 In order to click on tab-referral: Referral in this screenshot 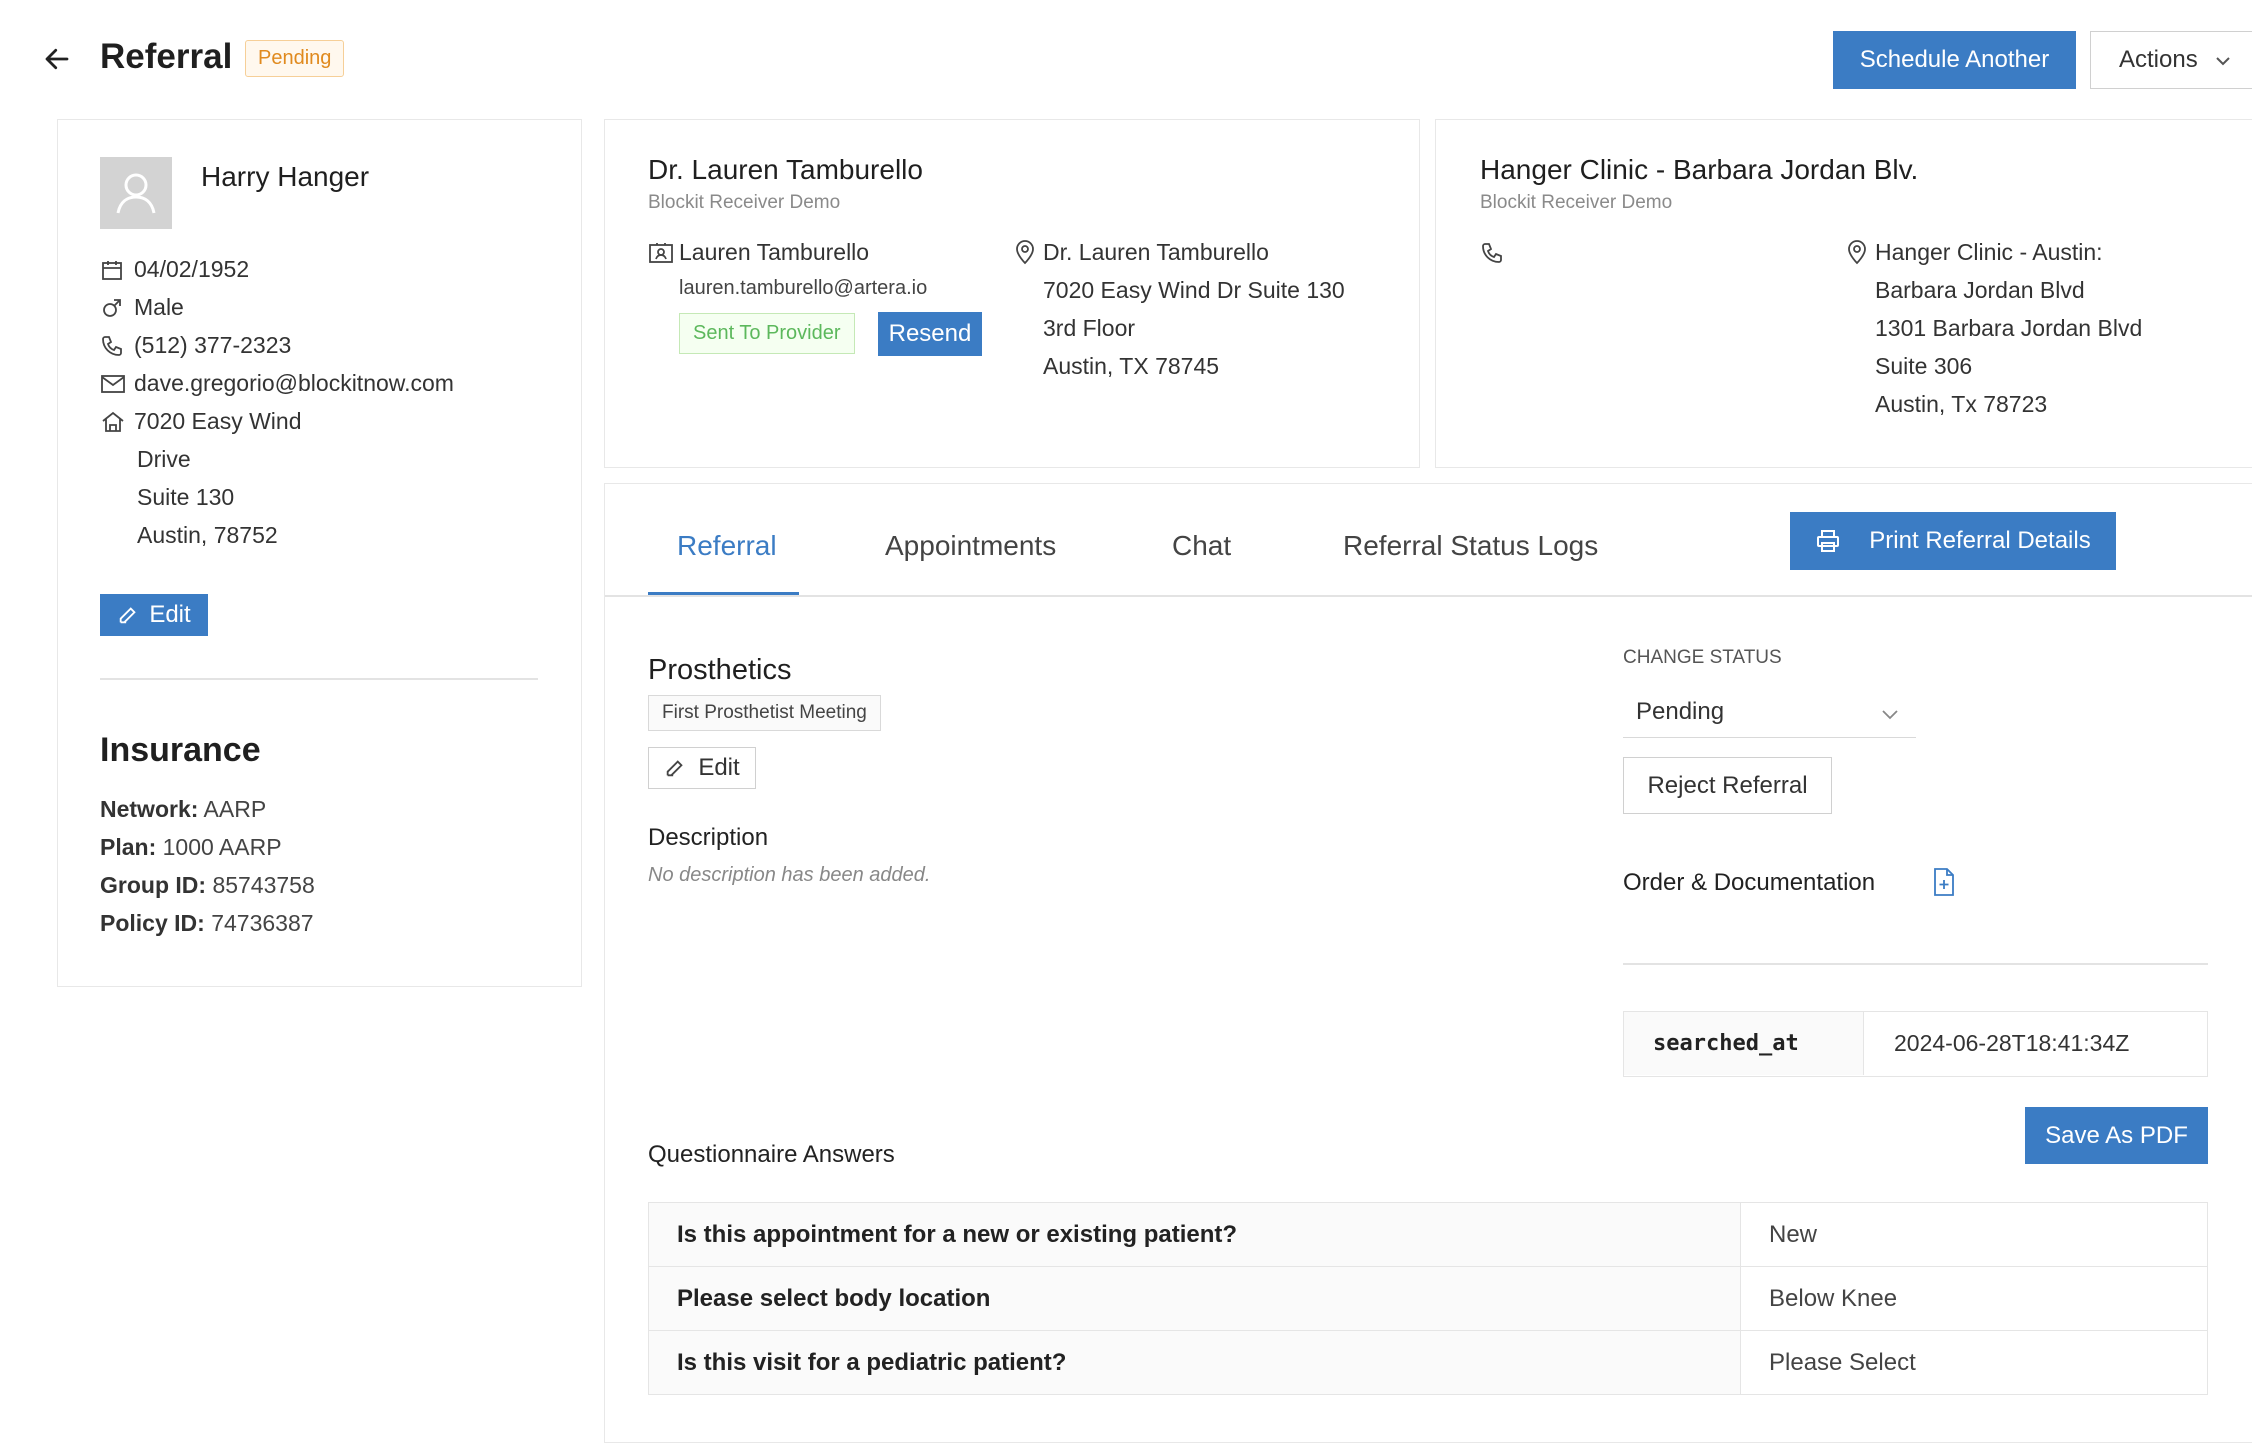, I will do `click(727, 546)`.